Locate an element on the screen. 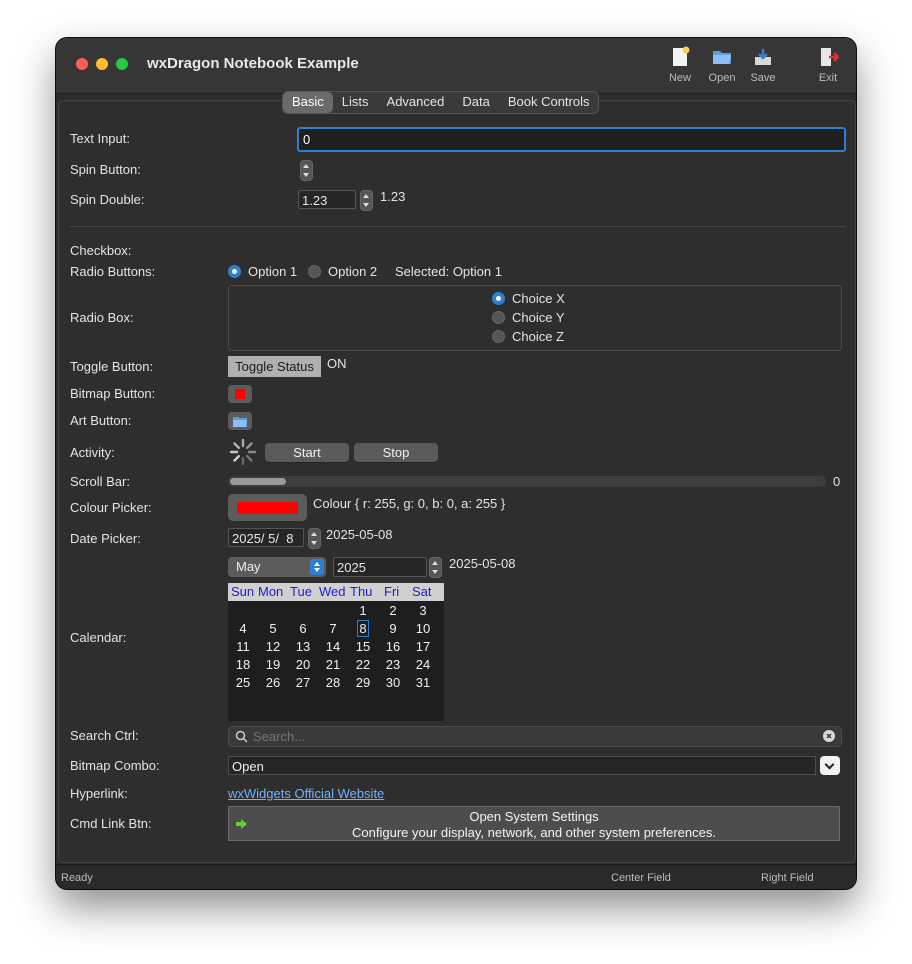 This screenshot has width=912, height=964. radio-box-label: Radio Box: is located at coordinates (102, 317).